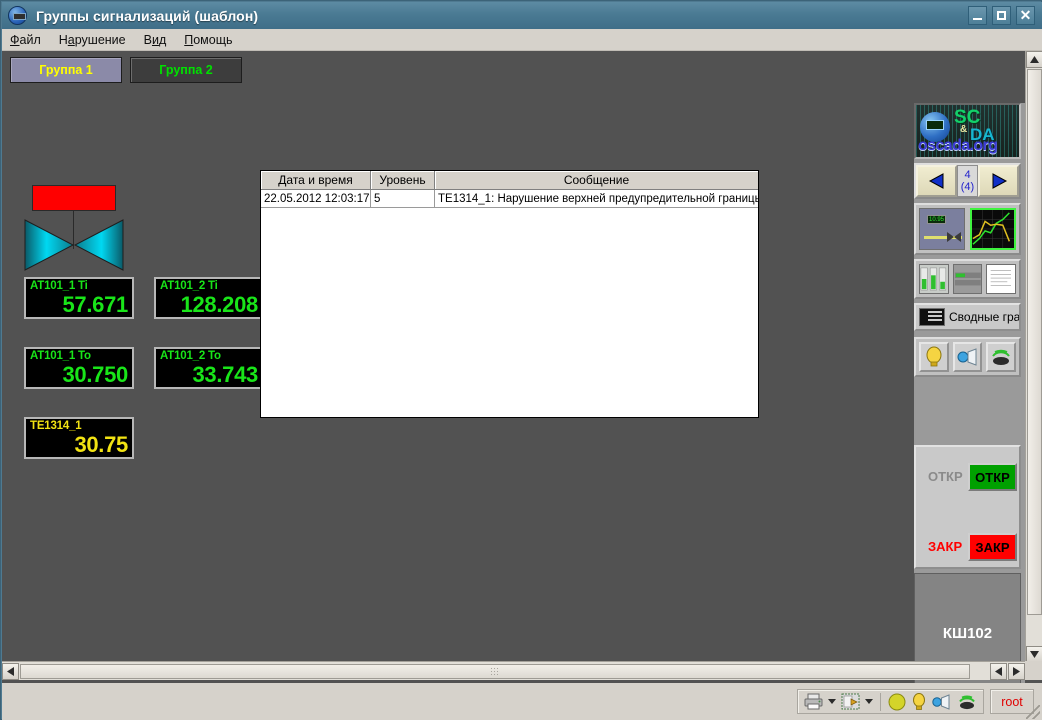  I want to click on scroll-left-button, so click(10, 671).